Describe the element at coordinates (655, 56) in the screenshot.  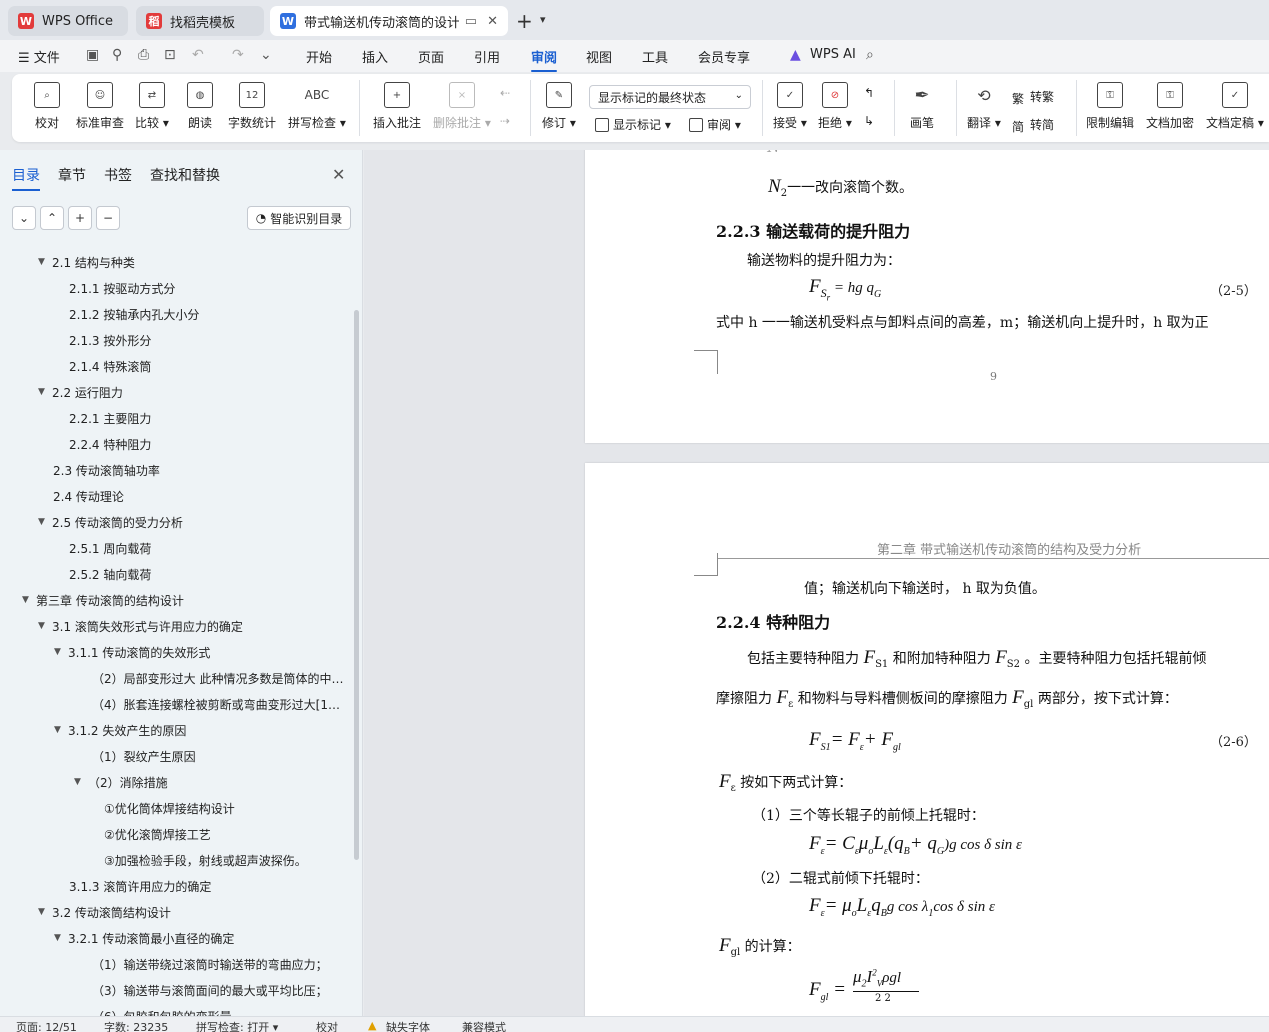
I see `menu-tools: 工具` at that location.